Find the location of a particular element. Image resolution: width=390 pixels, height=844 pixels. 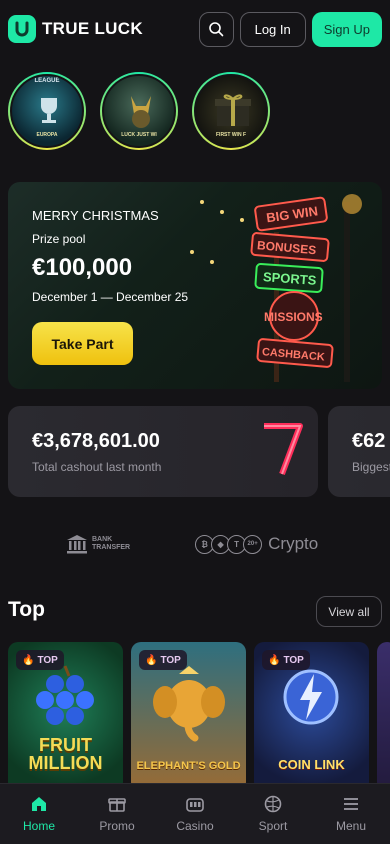

elephant-icon is located at coordinates (189, 704).